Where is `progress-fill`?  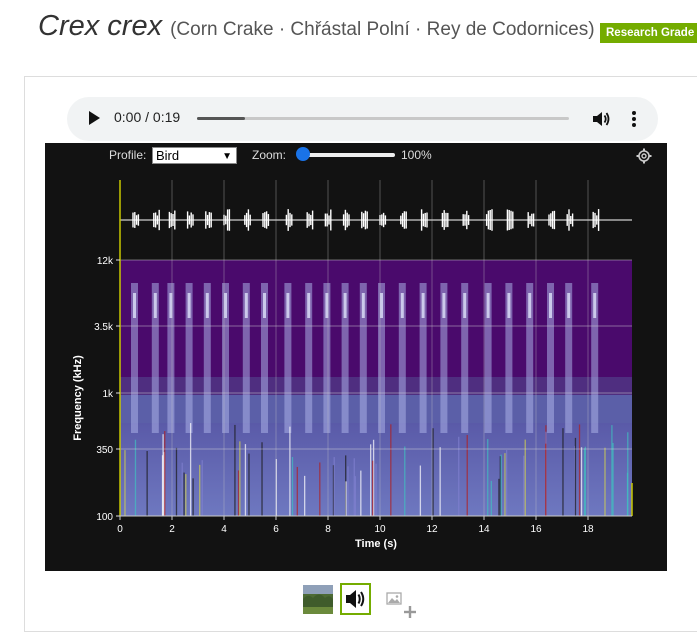 progress-fill is located at coordinates (221, 118).